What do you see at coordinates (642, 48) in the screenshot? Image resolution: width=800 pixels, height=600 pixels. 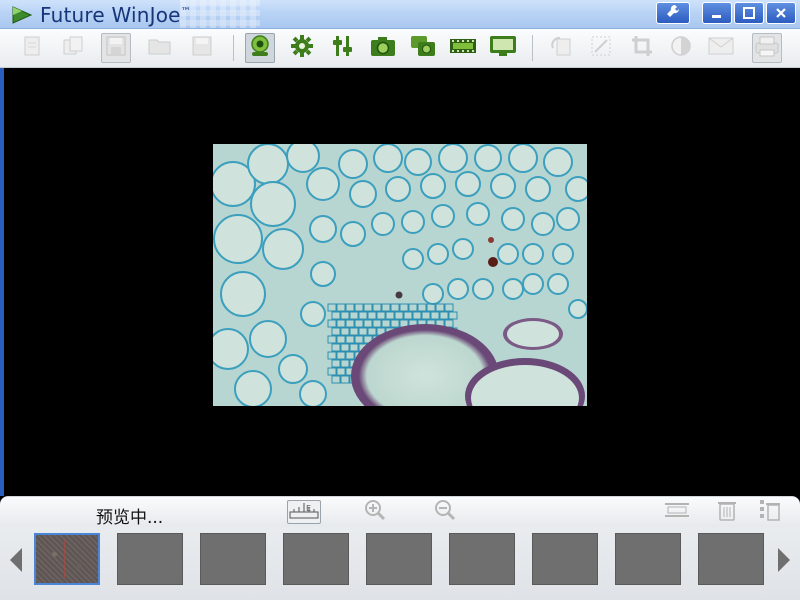 I see `crop-button` at bounding box center [642, 48].